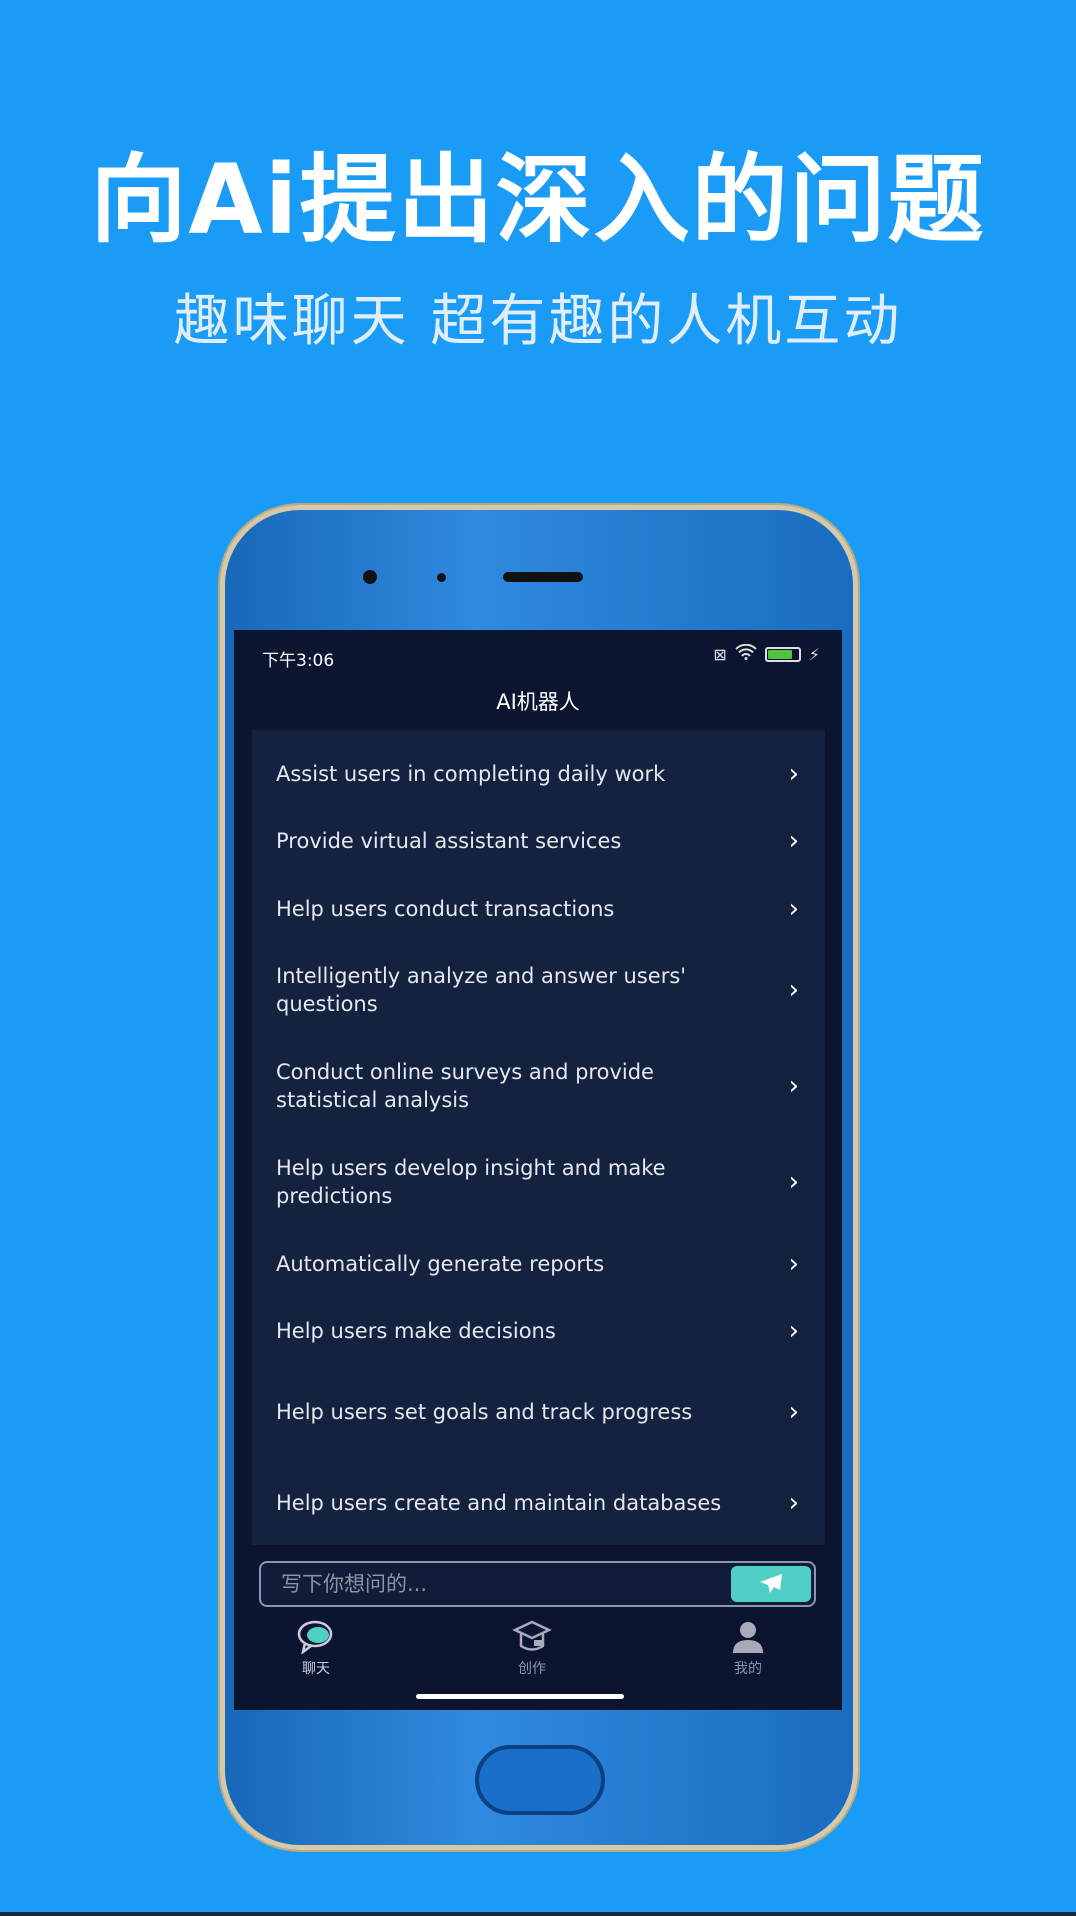  I want to click on list-item: Automatically generate reports ›, so click(538, 1263).